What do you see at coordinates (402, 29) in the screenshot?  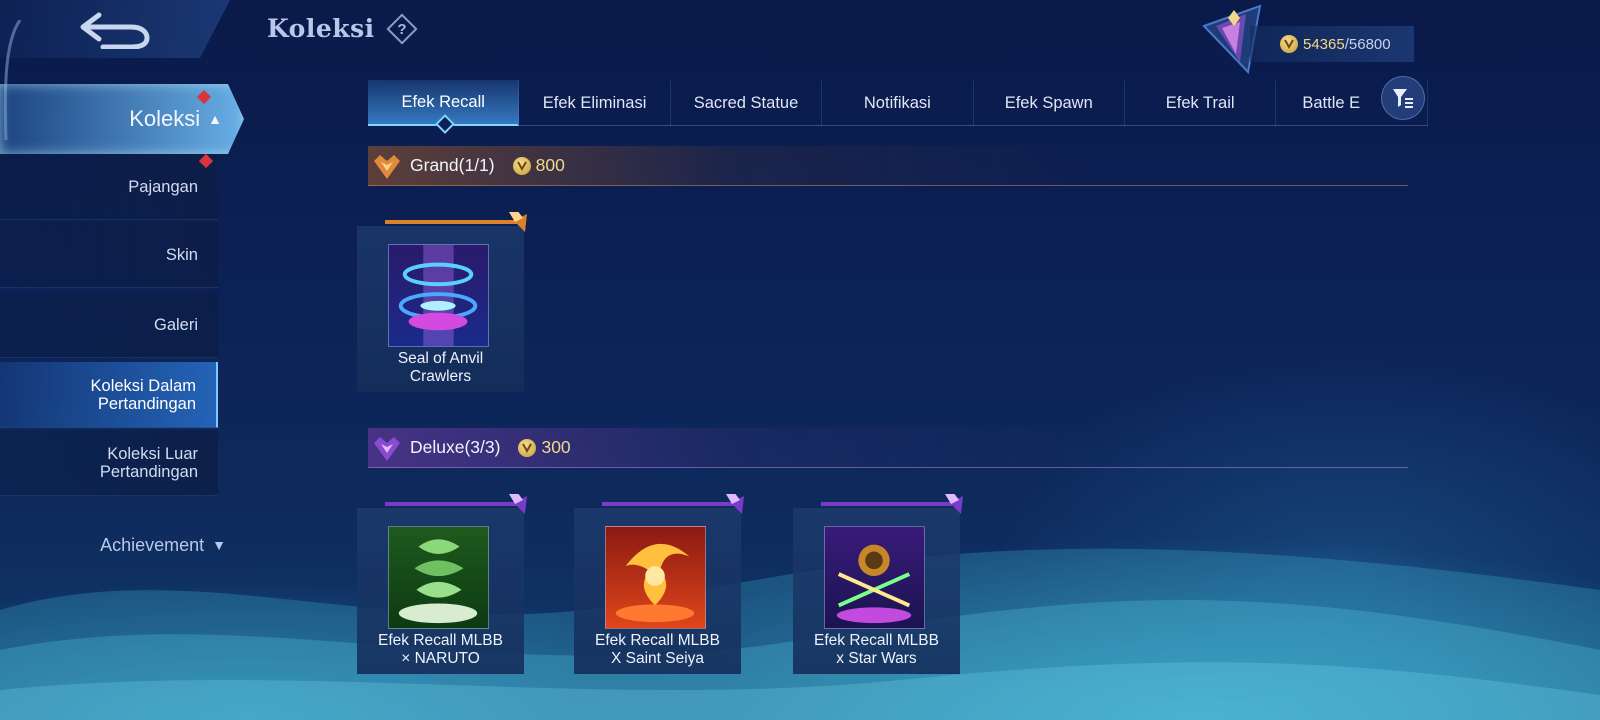 I see `help-icon: ?` at bounding box center [402, 29].